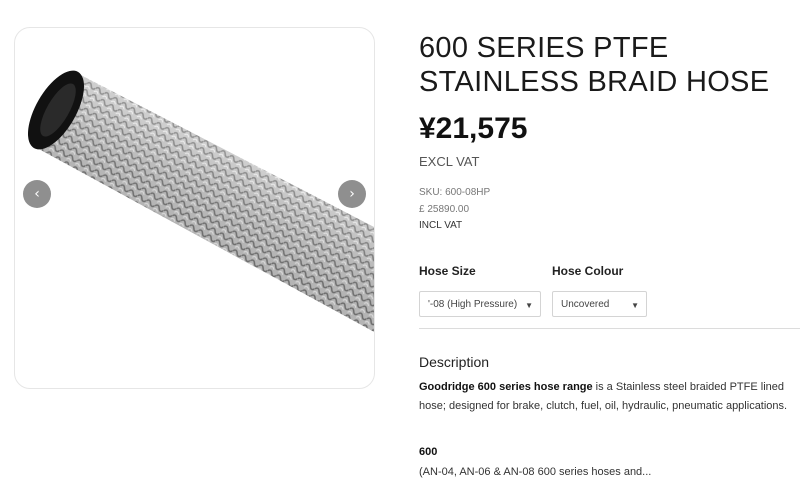  Describe the element at coordinates (449, 161) in the screenshot. I see `price-vat-note: EXCL VAT` at that location.